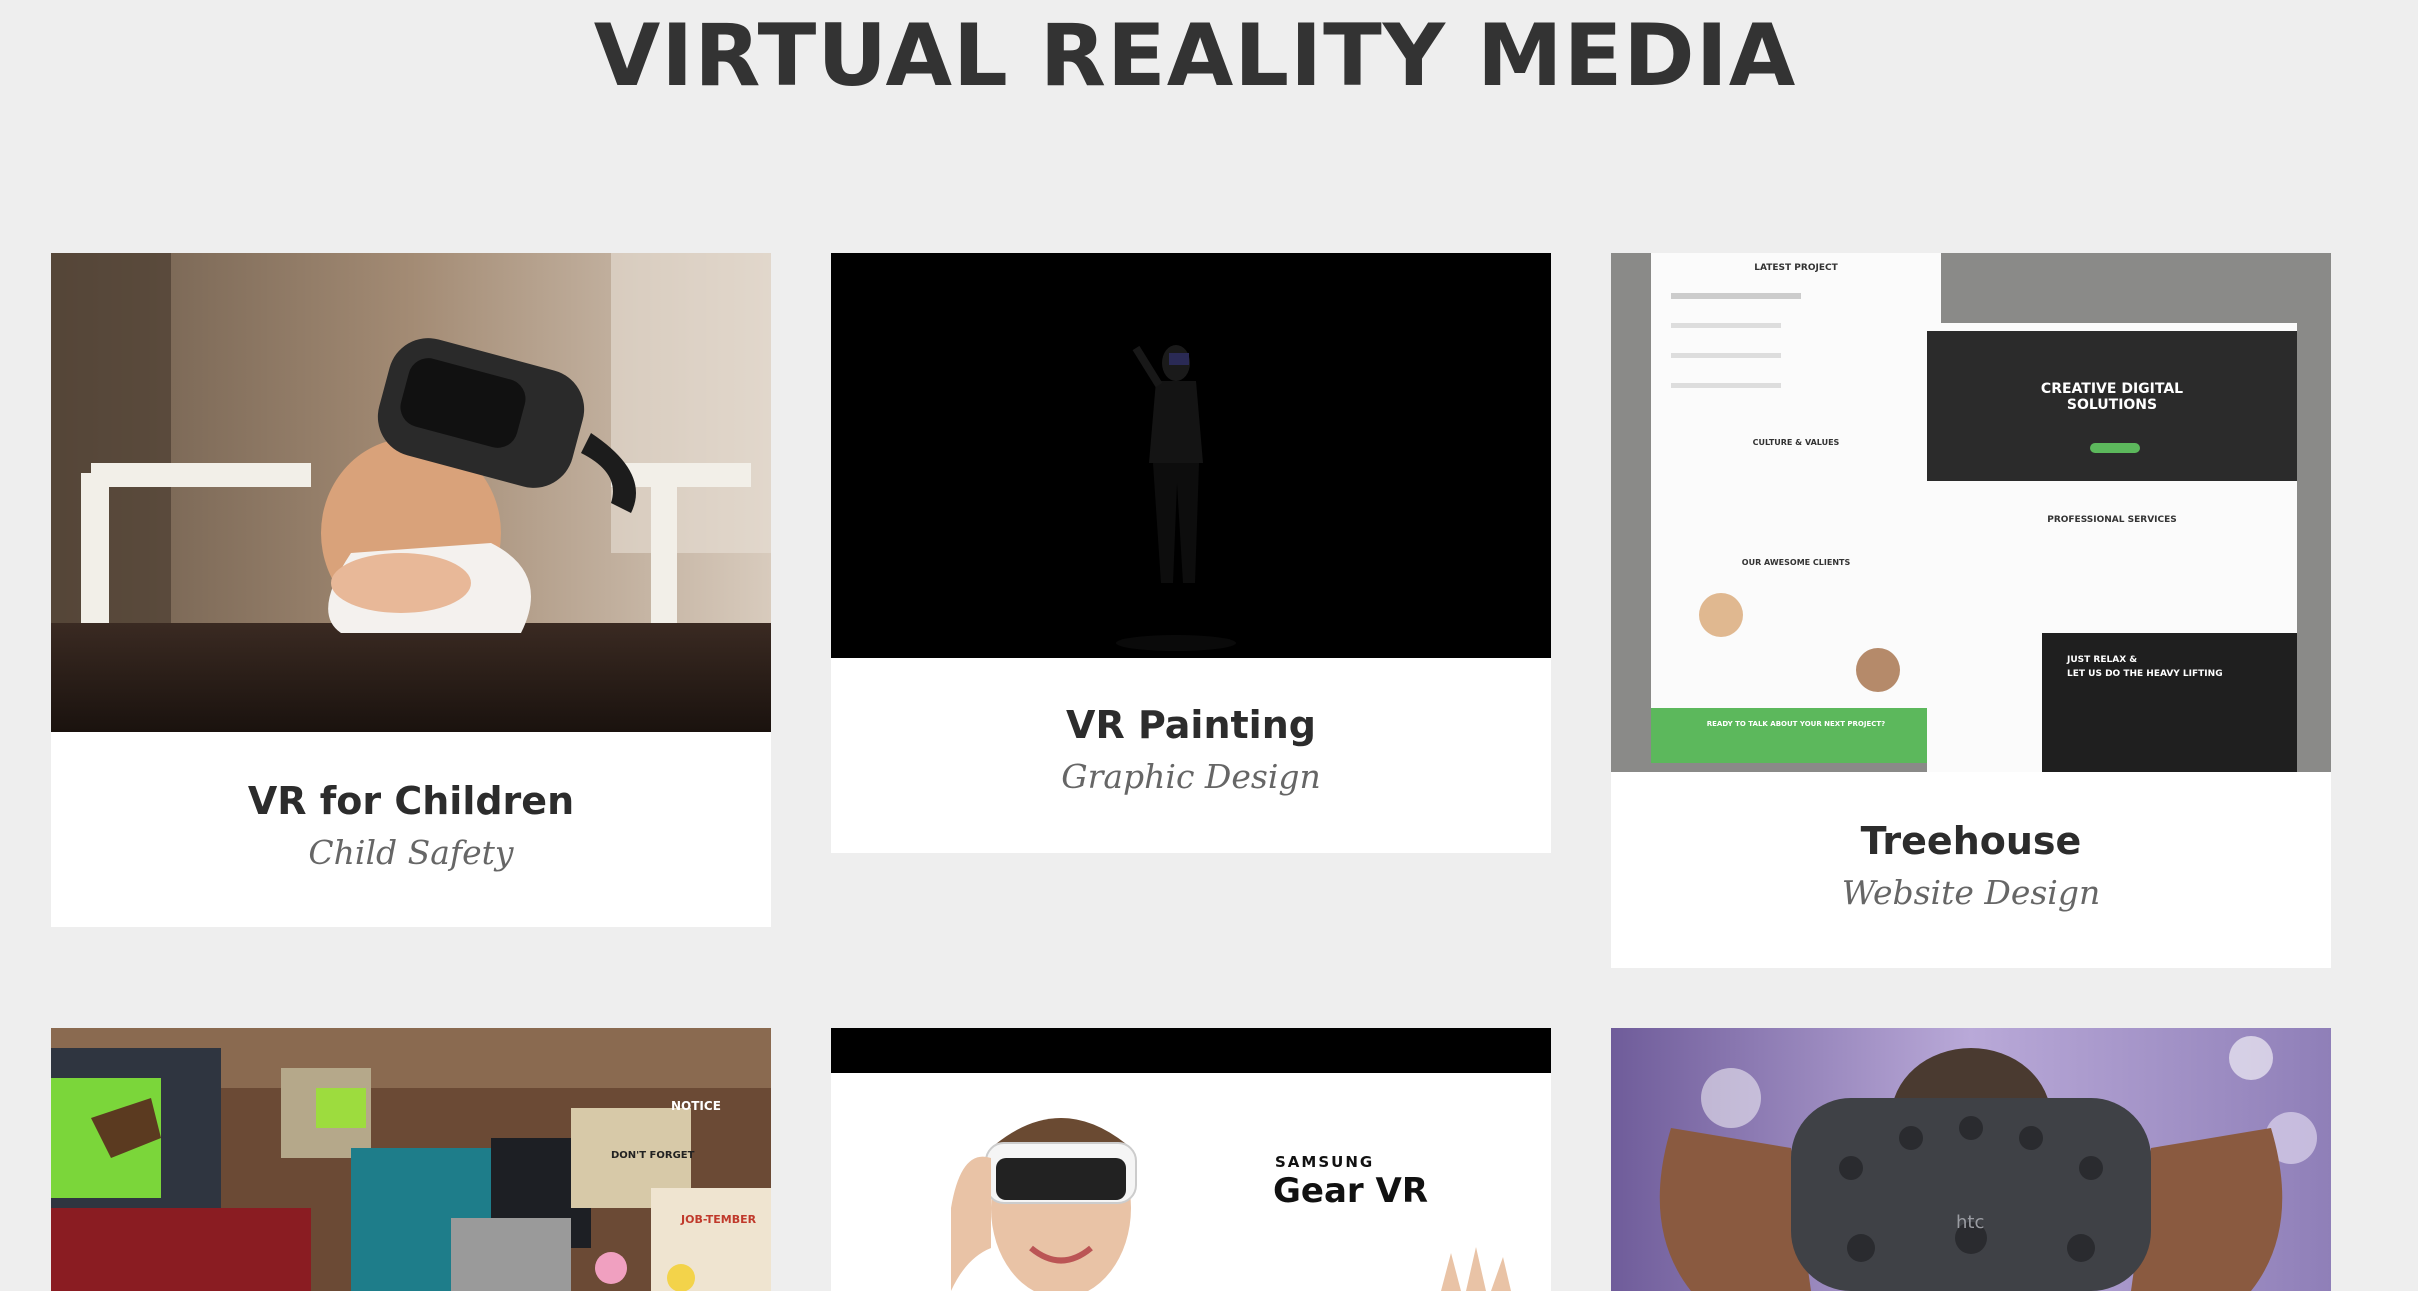 The width and height of the screenshot is (2418, 1291). I want to click on card-info: VR Painting Graphic Design, so click(1191, 749).